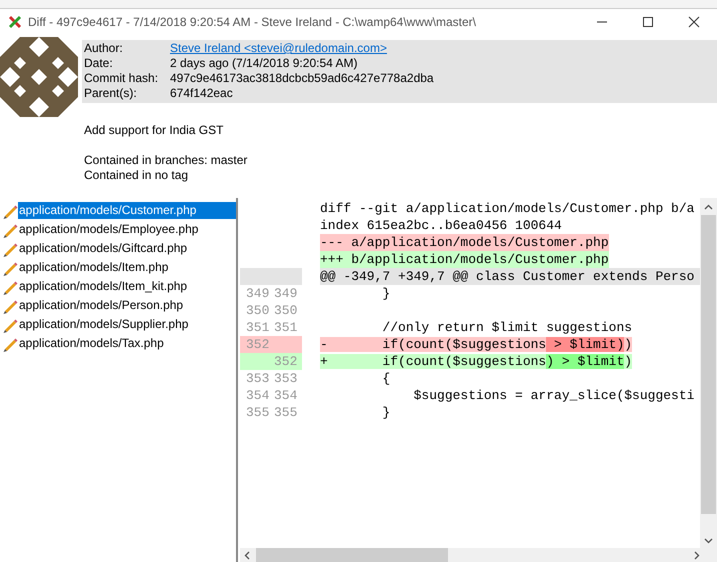 This screenshot has width=717, height=562. Describe the element at coordinates (202, 93) in the screenshot. I see `field-value: 674f142eac` at that location.